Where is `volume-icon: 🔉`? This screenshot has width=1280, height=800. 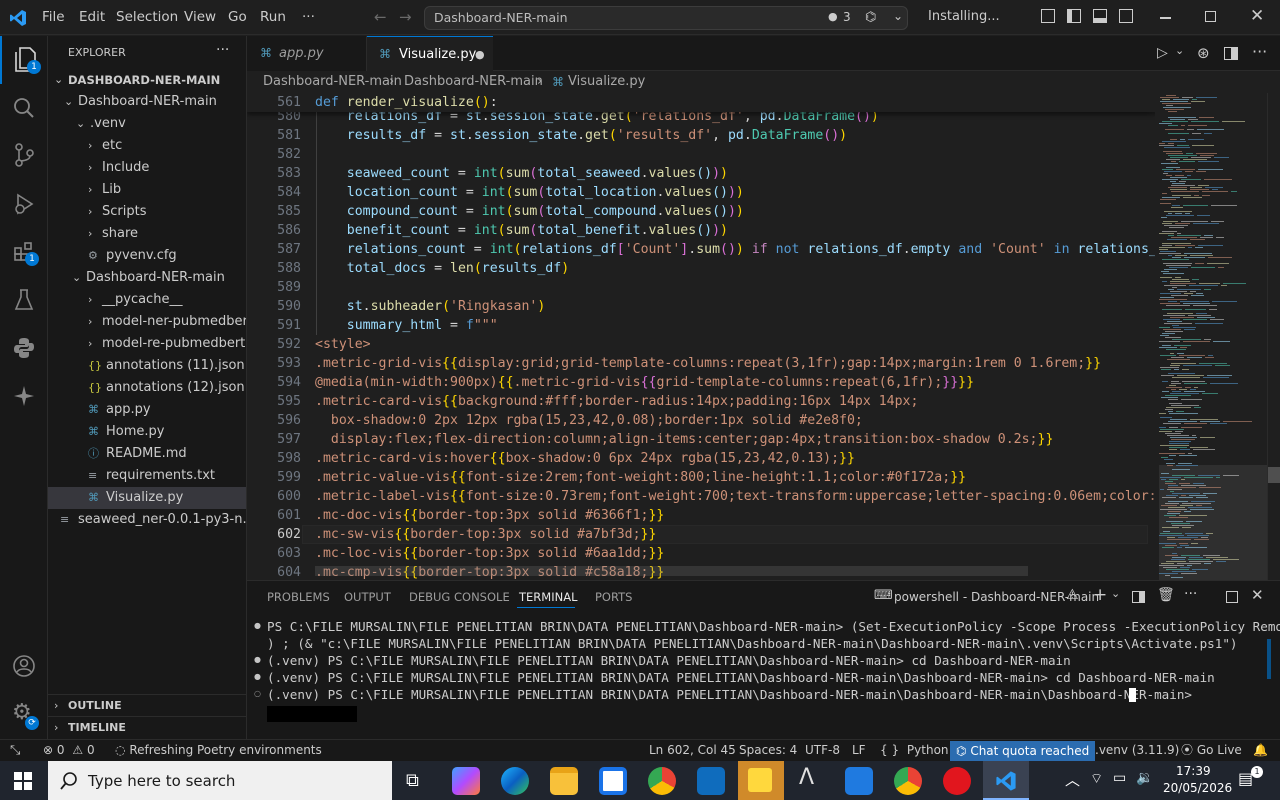
volume-icon: 🔉 is located at coordinates (1144, 778).